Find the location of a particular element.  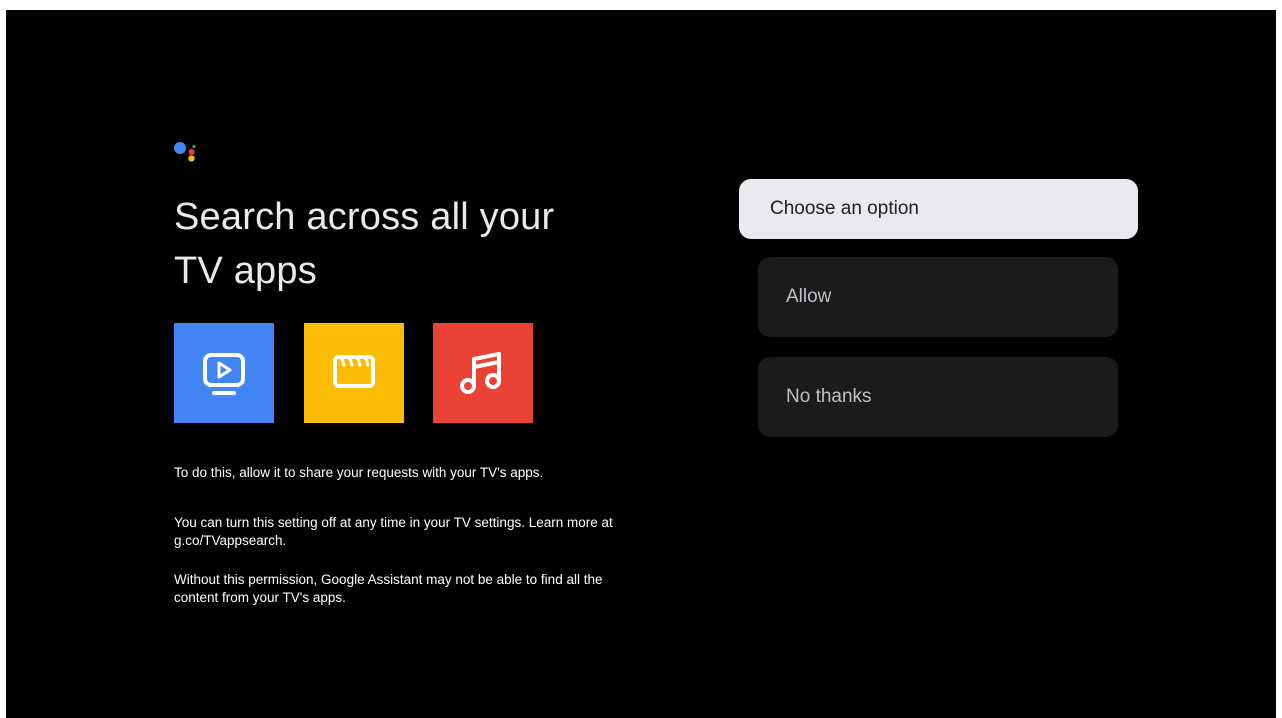

choose-option-header: Choose an option is located at coordinates (938, 209).